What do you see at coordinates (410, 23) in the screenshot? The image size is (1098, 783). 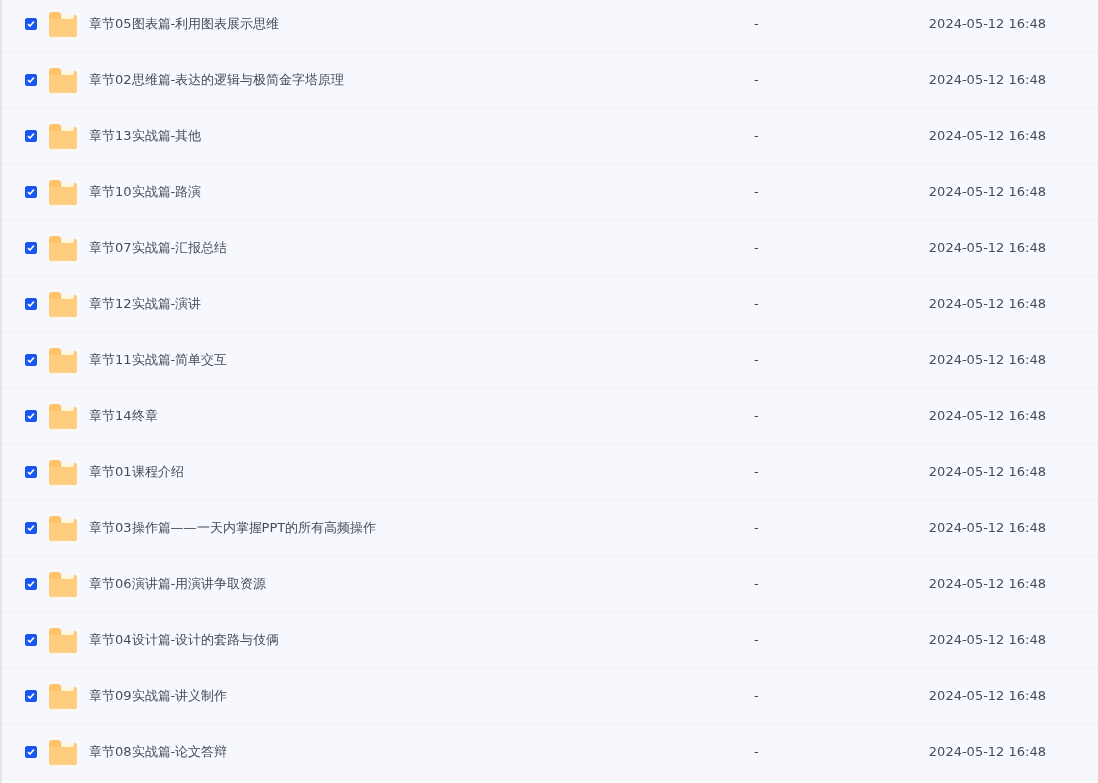 I see `file-name: 章节05图表篇-利用图表展示思维` at bounding box center [410, 23].